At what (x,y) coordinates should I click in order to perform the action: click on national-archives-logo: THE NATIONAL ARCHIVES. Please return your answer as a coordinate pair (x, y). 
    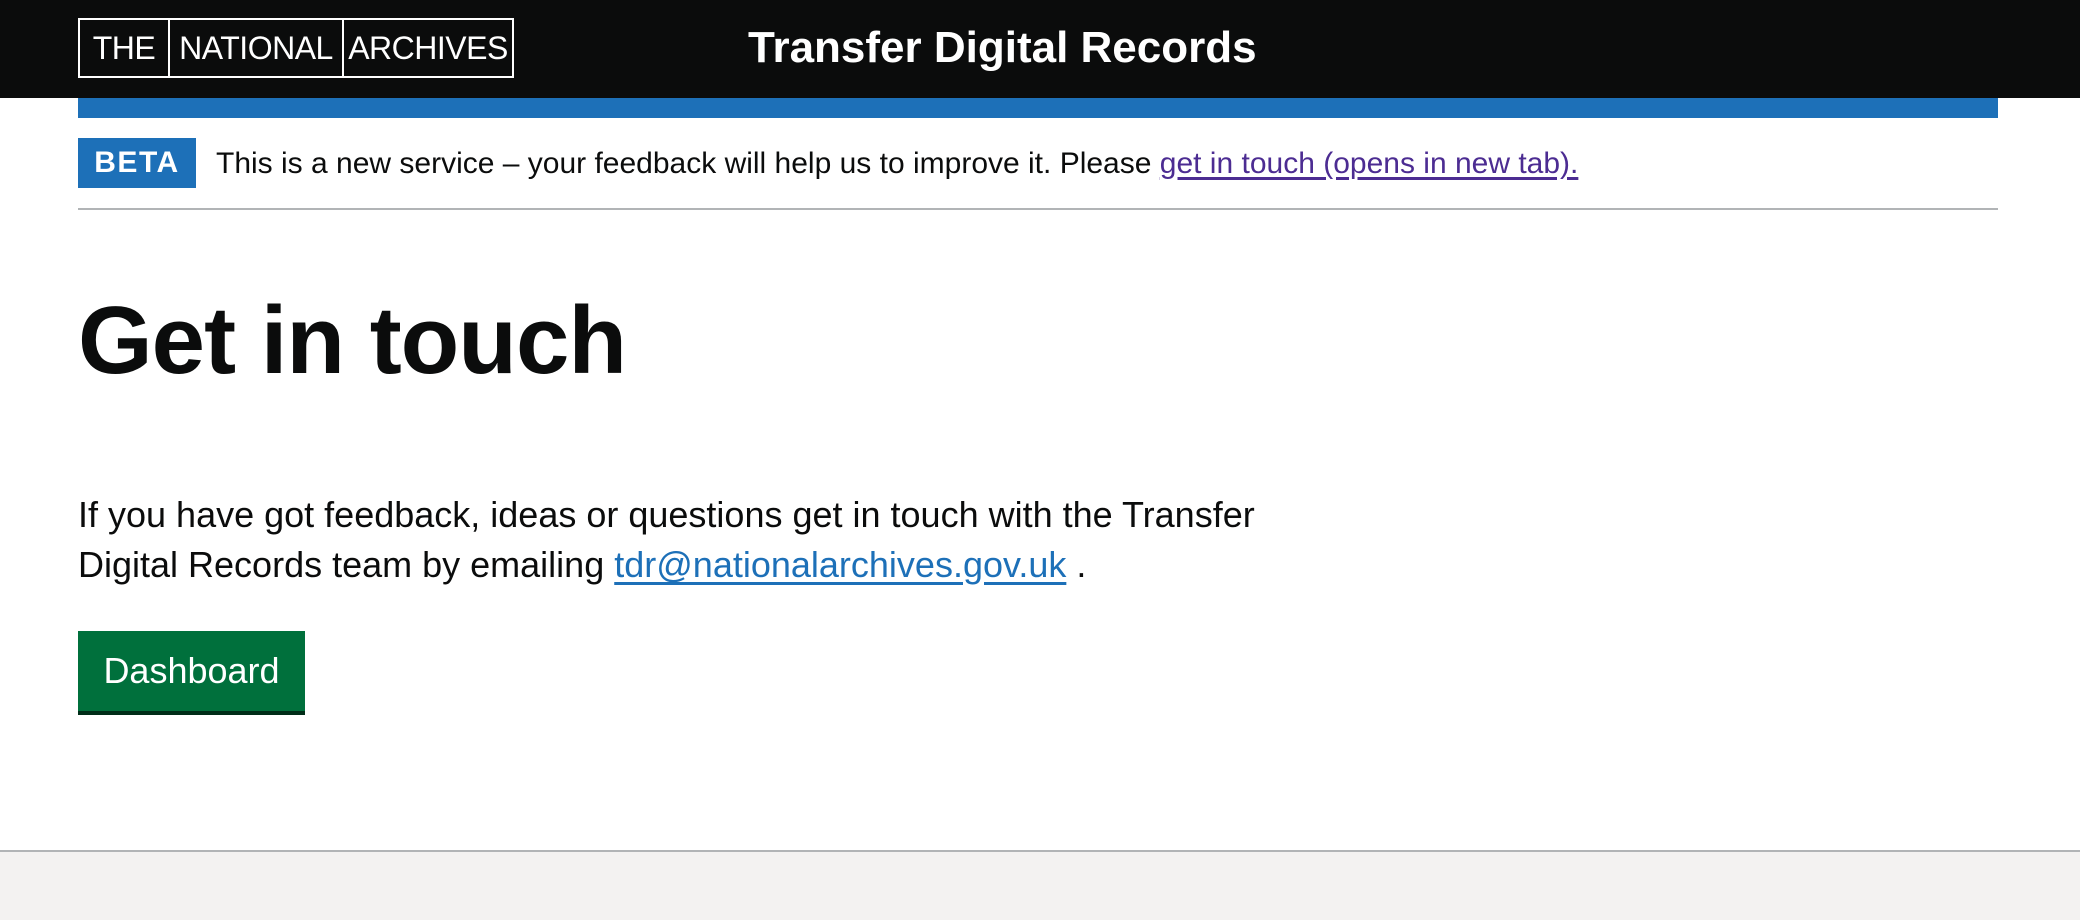
    Looking at the image, I should click on (296, 48).